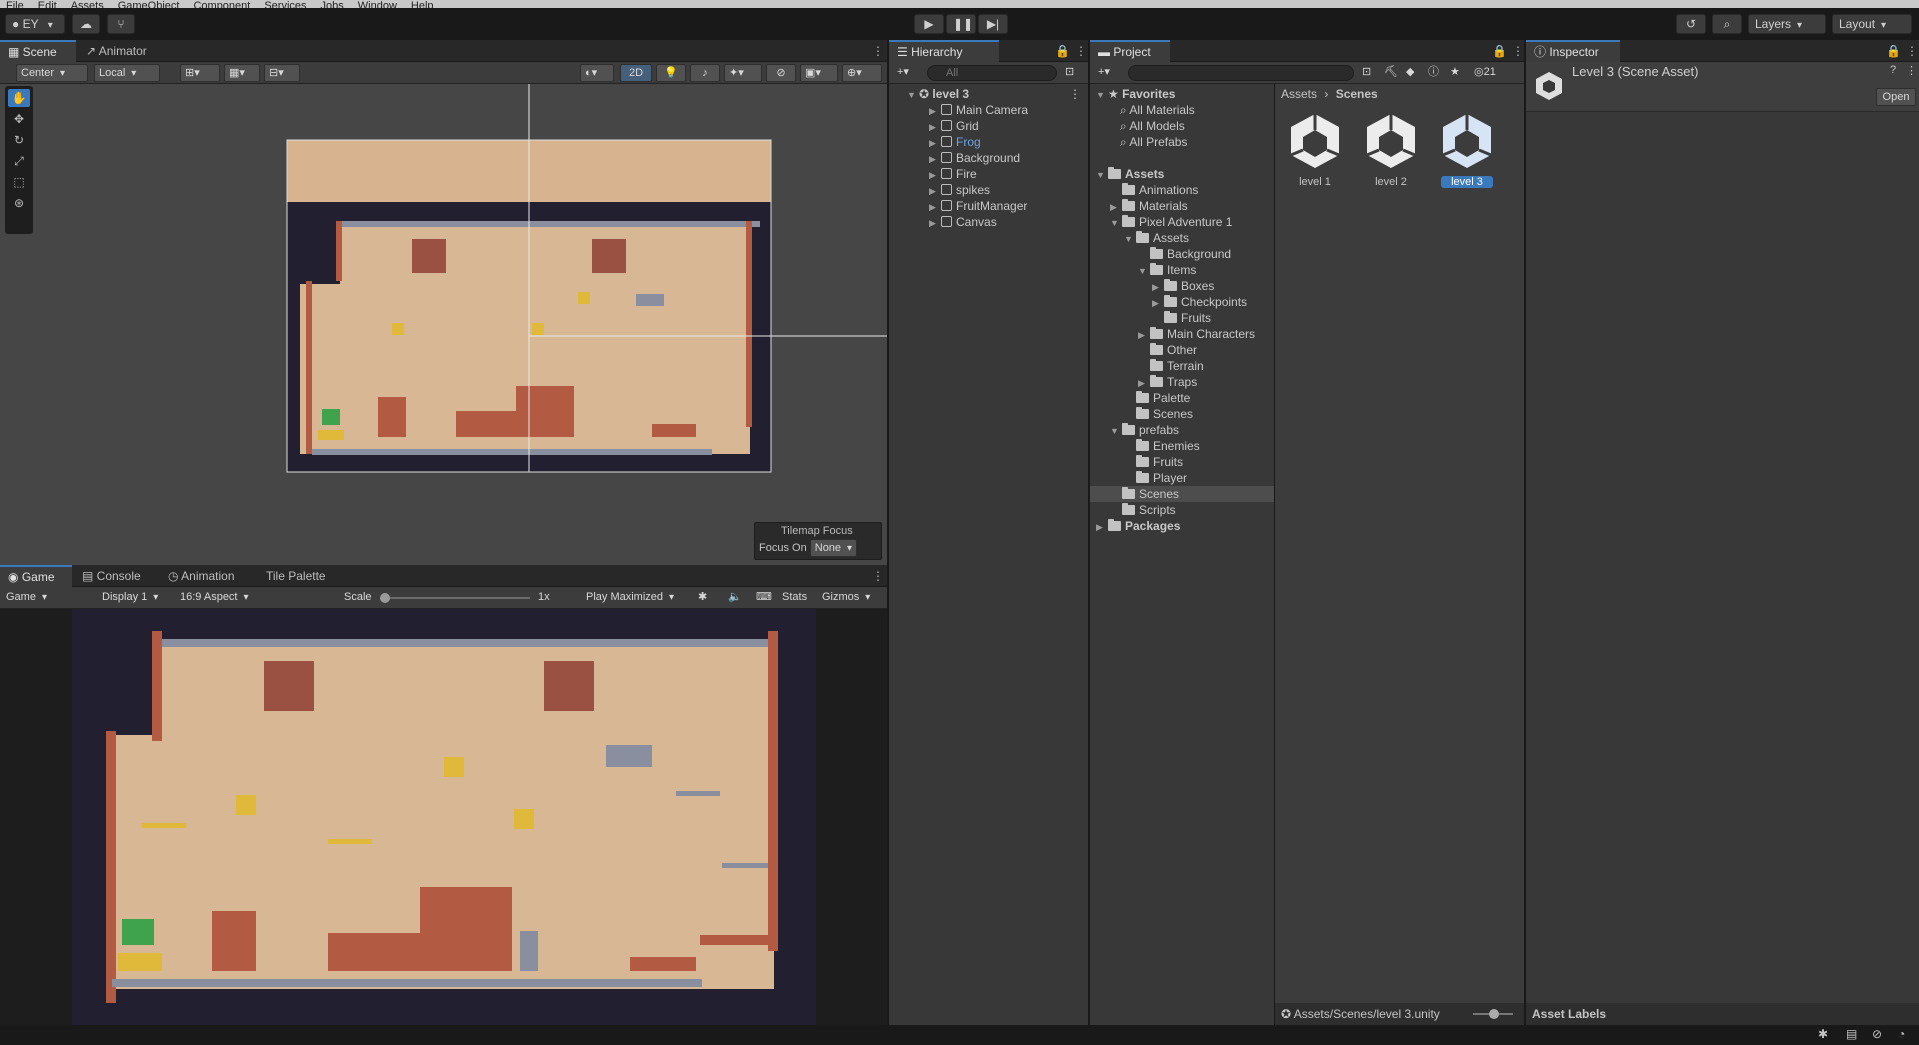 Image resolution: width=1919 pixels, height=1045 pixels. What do you see at coordinates (1135, 94) in the screenshot?
I see `favorites-header: ▼ ★ Favorites` at bounding box center [1135, 94].